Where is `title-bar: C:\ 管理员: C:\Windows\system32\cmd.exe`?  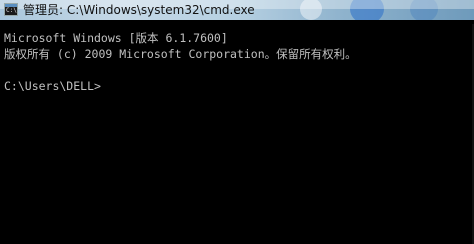
title-bar: C:\ 管理员: C:\Windows\system32\cmd.exe is located at coordinates (237, 10).